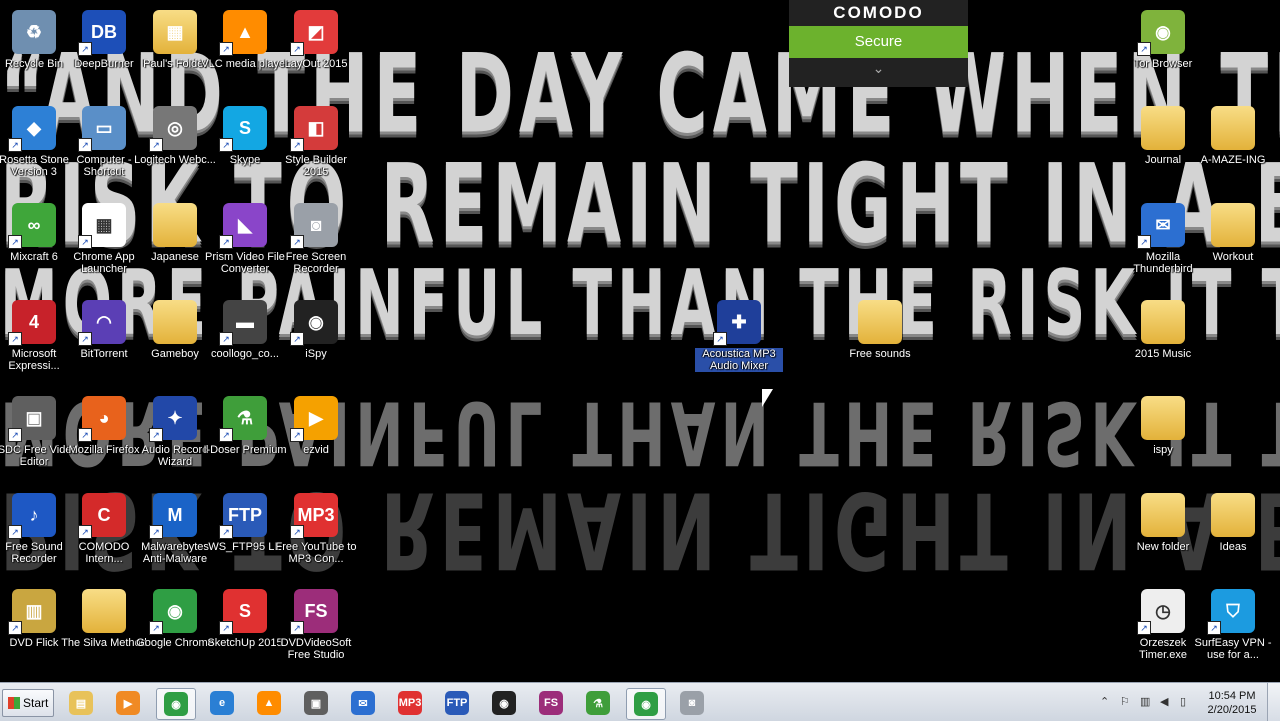 The image size is (1280, 721). I want to click on taskbar-app-button: ⚗, so click(598, 703).